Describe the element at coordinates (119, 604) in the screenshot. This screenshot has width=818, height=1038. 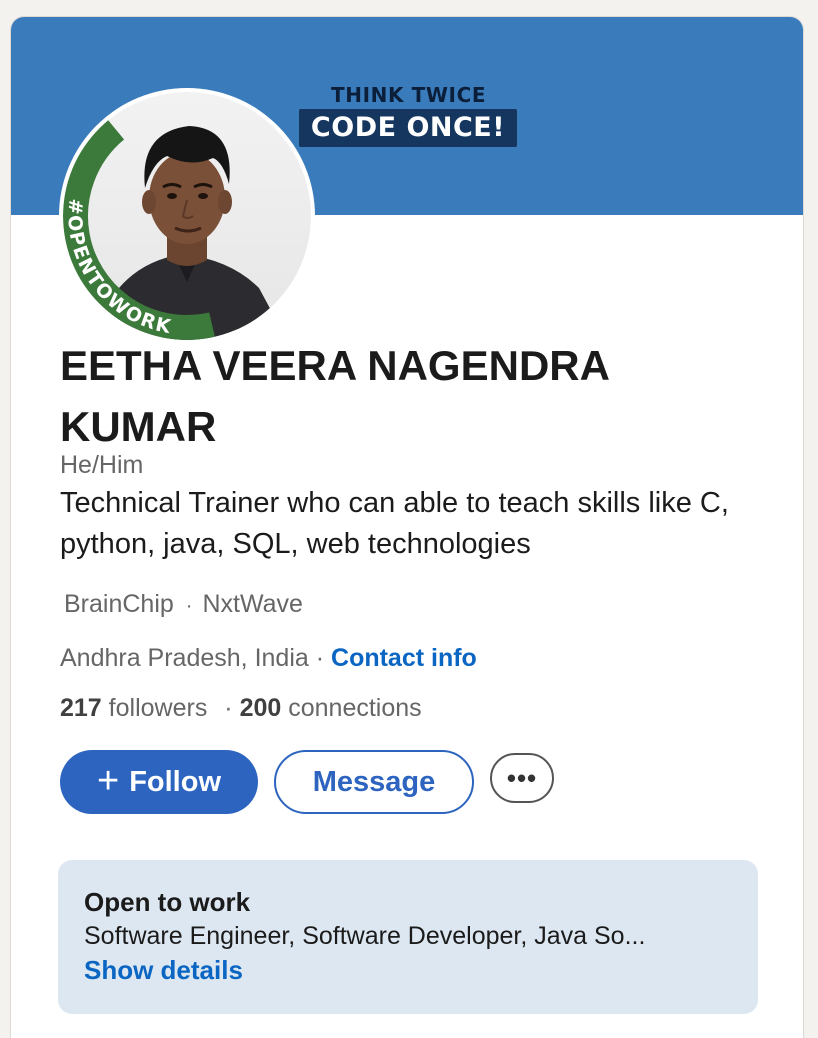
I see `company-brainchip: BrainChip` at that location.